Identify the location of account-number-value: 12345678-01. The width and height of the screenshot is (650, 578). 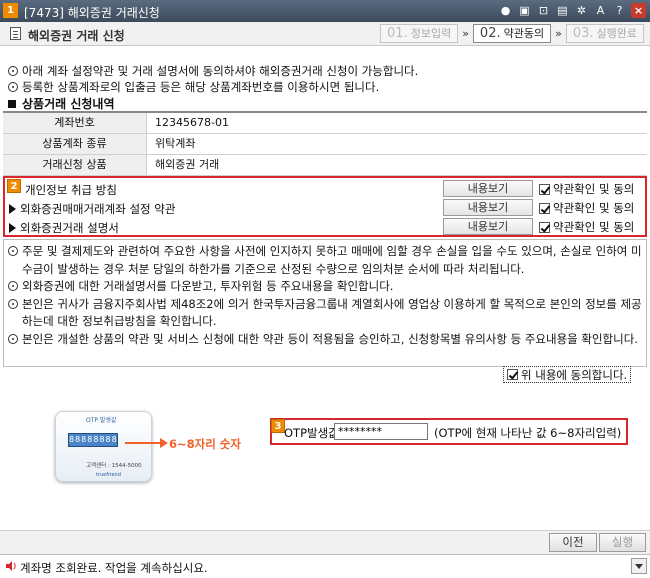
(192, 122).